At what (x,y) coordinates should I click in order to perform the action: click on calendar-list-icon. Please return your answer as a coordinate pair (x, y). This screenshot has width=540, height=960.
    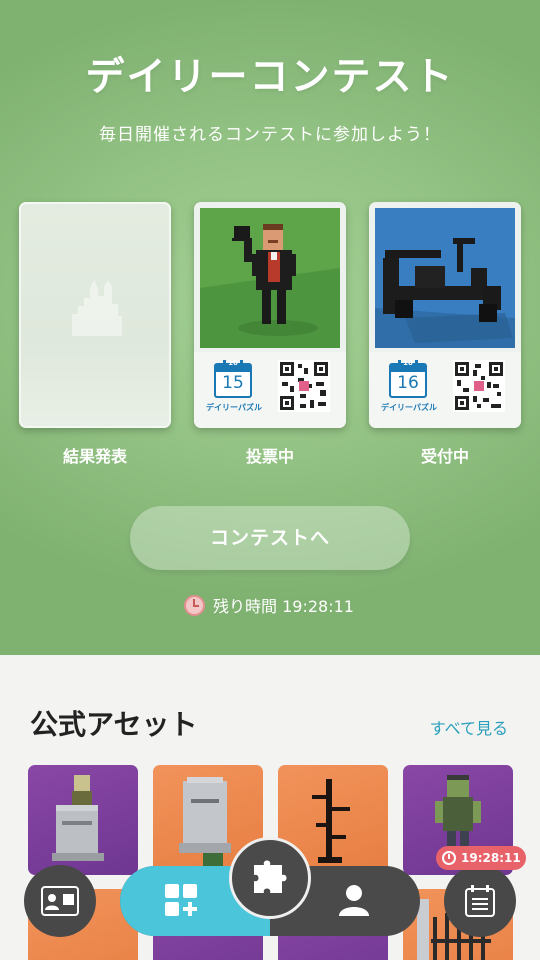
    Looking at the image, I should click on (480, 901).